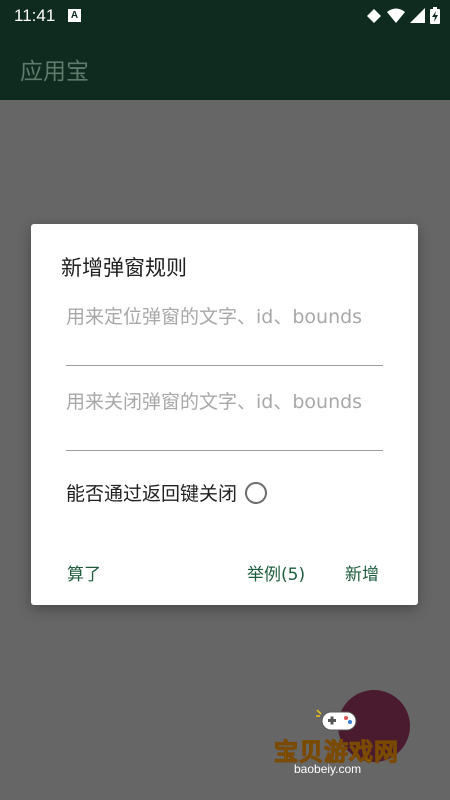 Image resolution: width=450 pixels, height=800 pixels. Describe the element at coordinates (396, 15) in the screenshot. I see `wifi-icon` at that location.